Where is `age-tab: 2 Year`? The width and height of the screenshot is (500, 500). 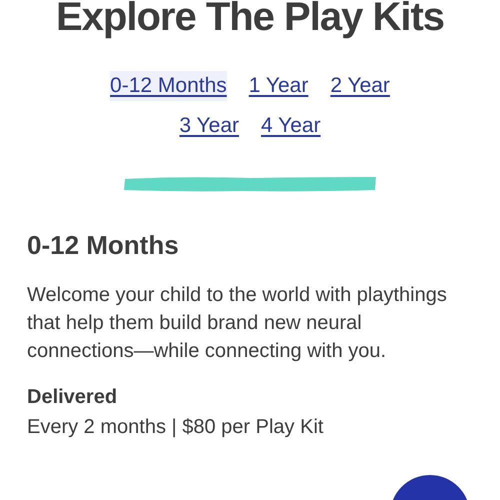
age-tab: 2 Year is located at coordinates (360, 86).